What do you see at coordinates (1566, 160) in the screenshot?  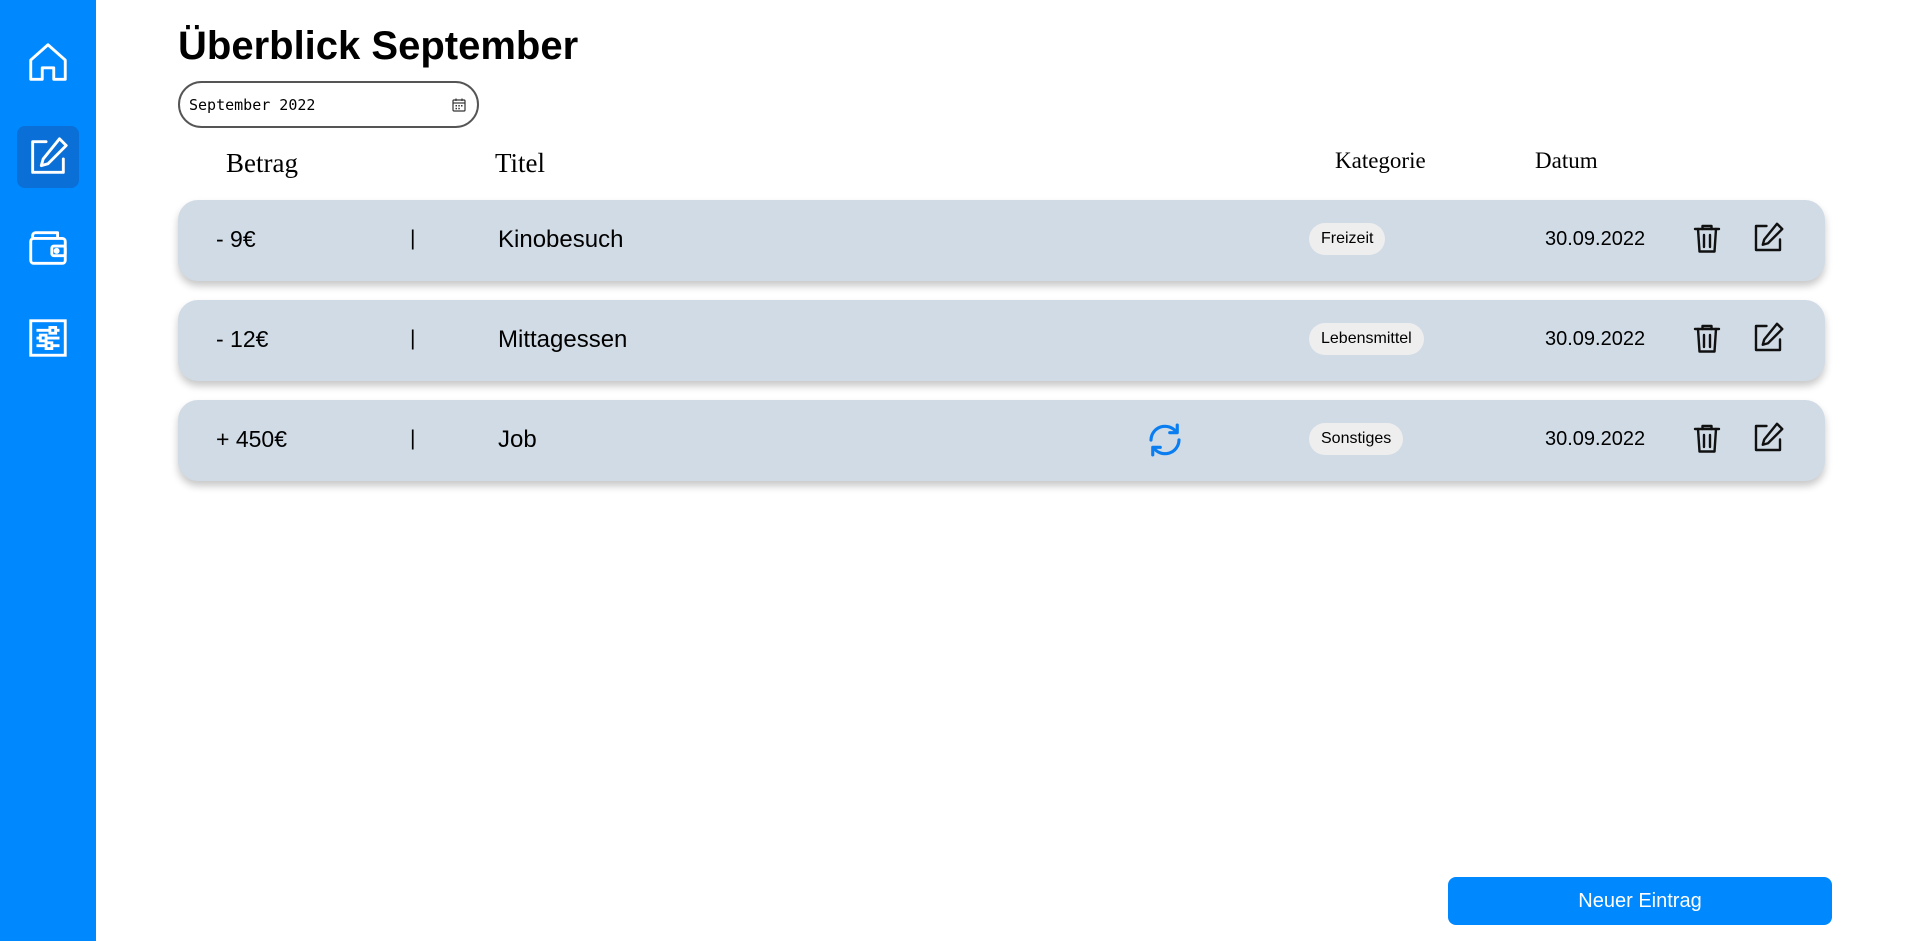 I see `column-header-datum: Datum` at bounding box center [1566, 160].